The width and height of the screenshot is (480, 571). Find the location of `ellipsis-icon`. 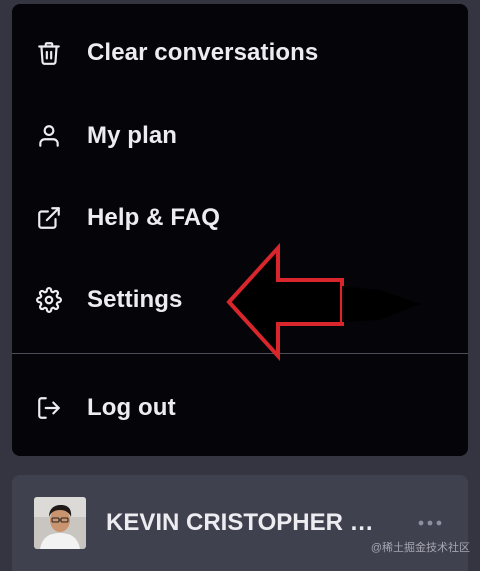

ellipsis-icon is located at coordinates (430, 523).